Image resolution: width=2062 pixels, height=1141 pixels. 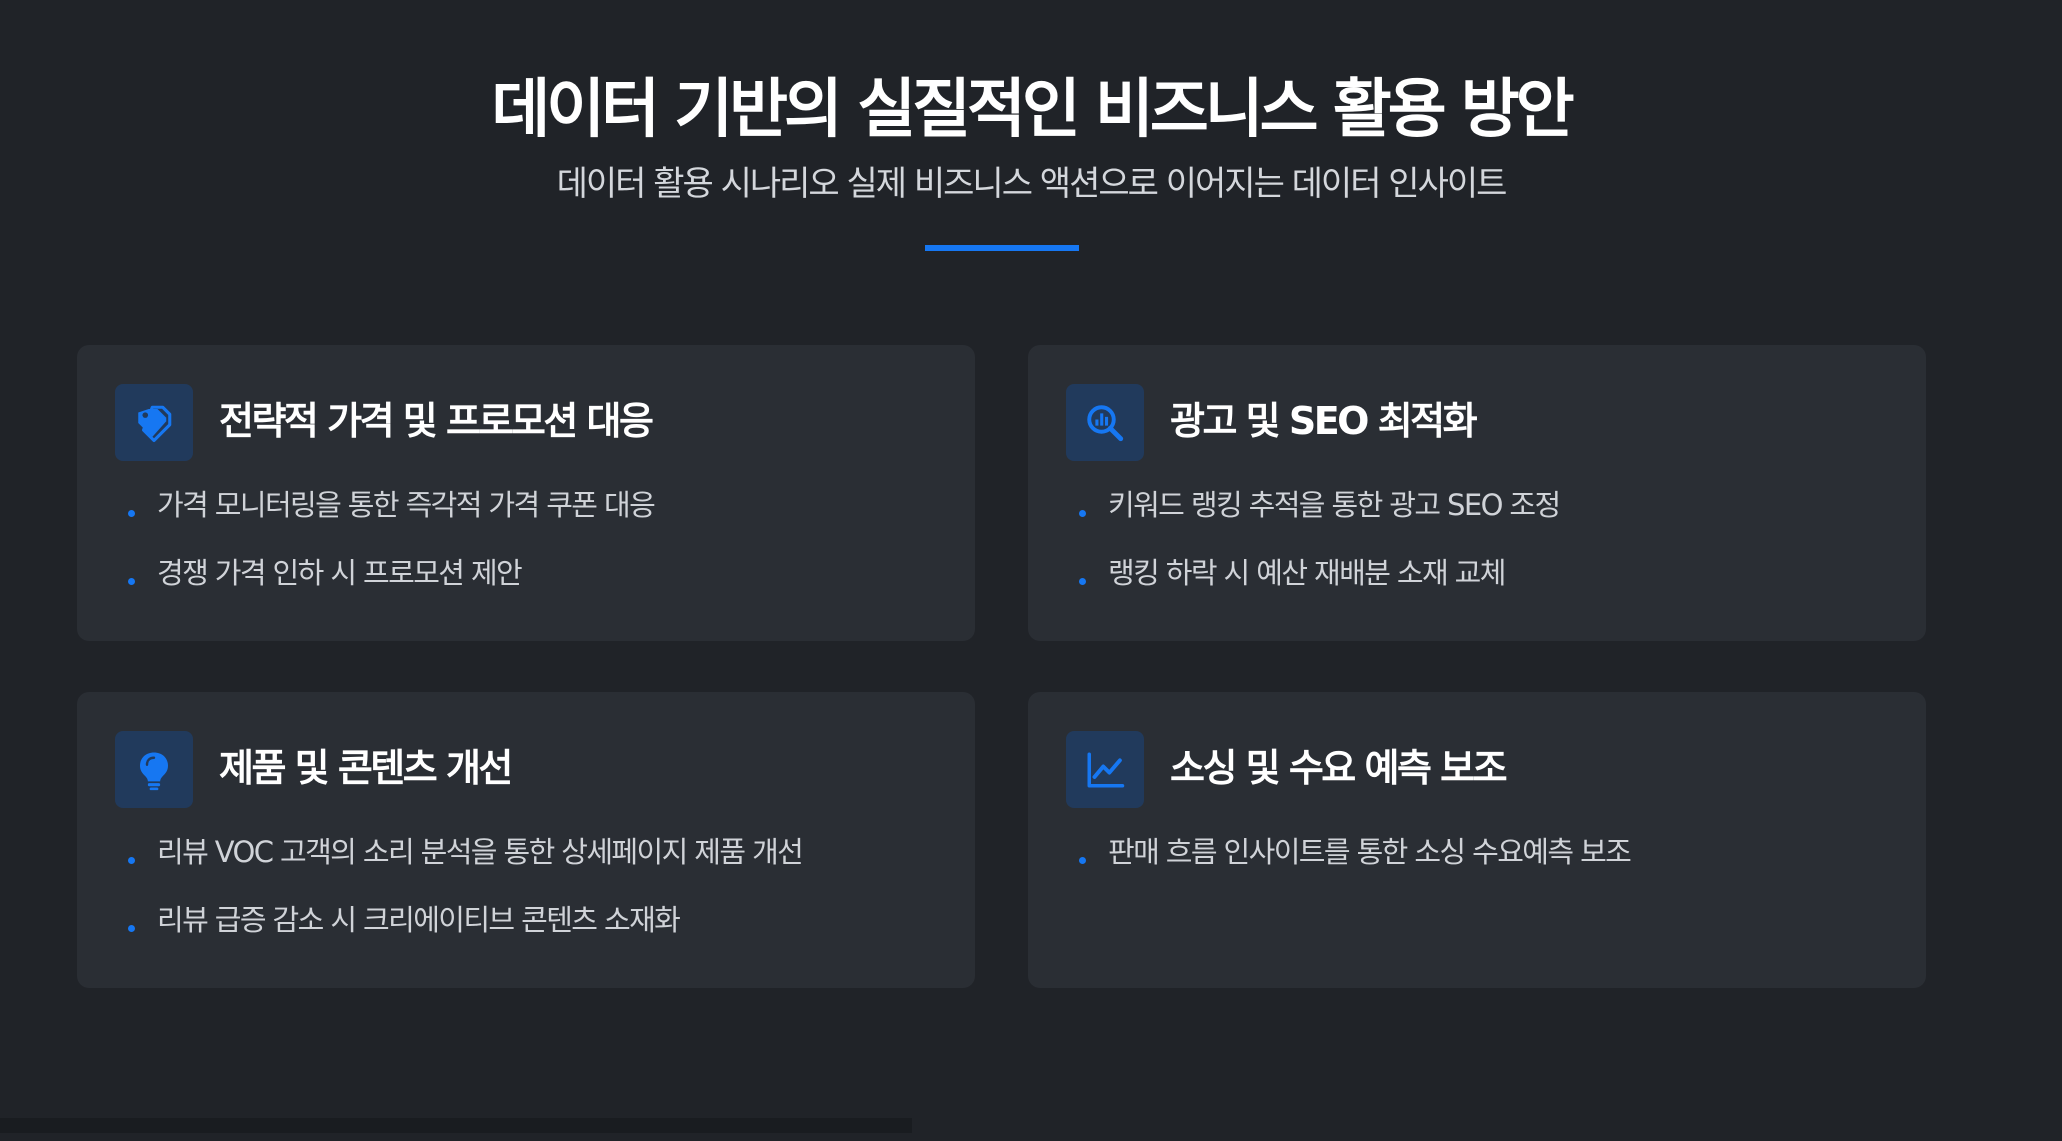 What do you see at coordinates (456, 1125) in the screenshot?
I see `bottom-scrollbar` at bounding box center [456, 1125].